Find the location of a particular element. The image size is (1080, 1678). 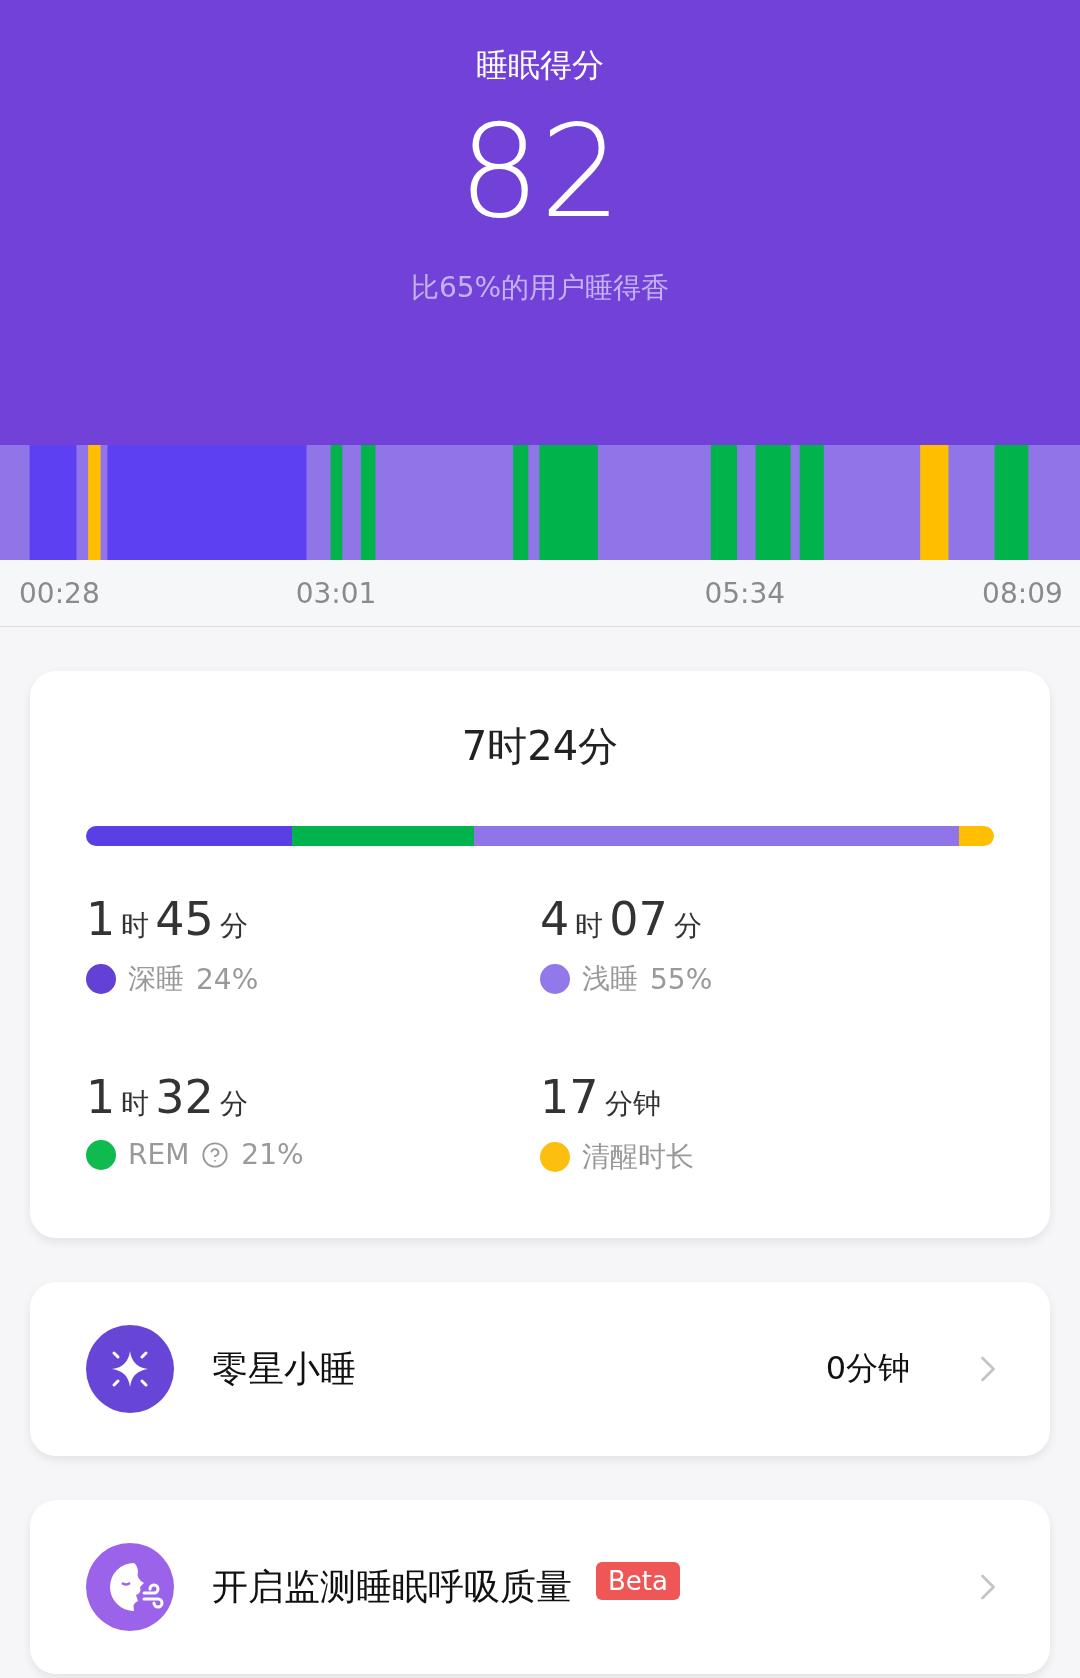

stage-label: 浅睡 is located at coordinates (610, 979).